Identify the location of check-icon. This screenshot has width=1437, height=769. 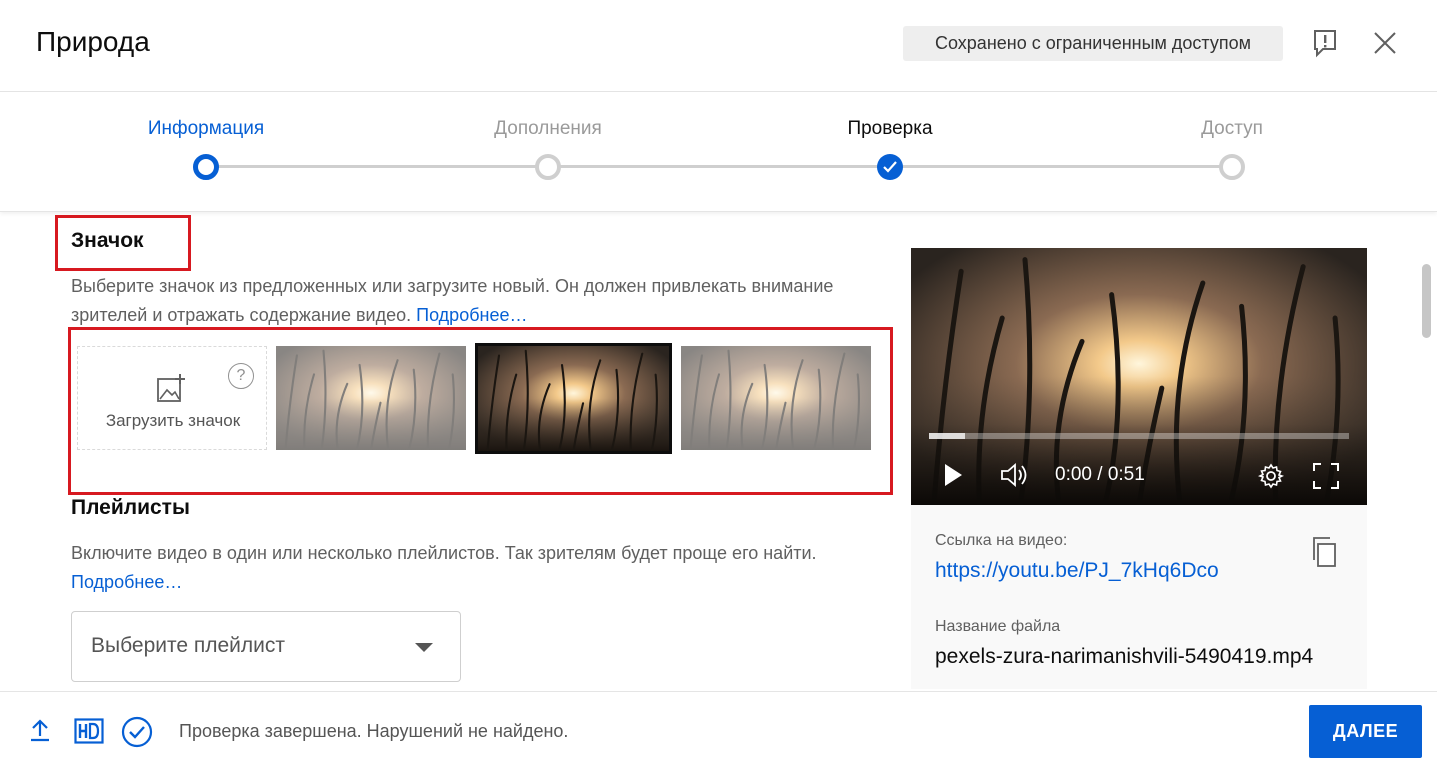
(890, 167).